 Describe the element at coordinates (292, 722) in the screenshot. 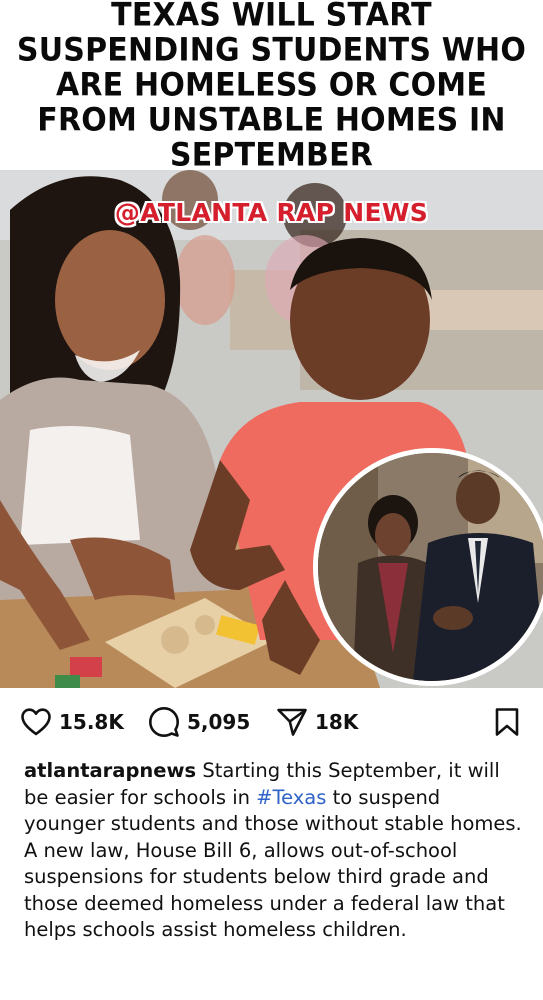

I see `paper-plane-icon` at that location.